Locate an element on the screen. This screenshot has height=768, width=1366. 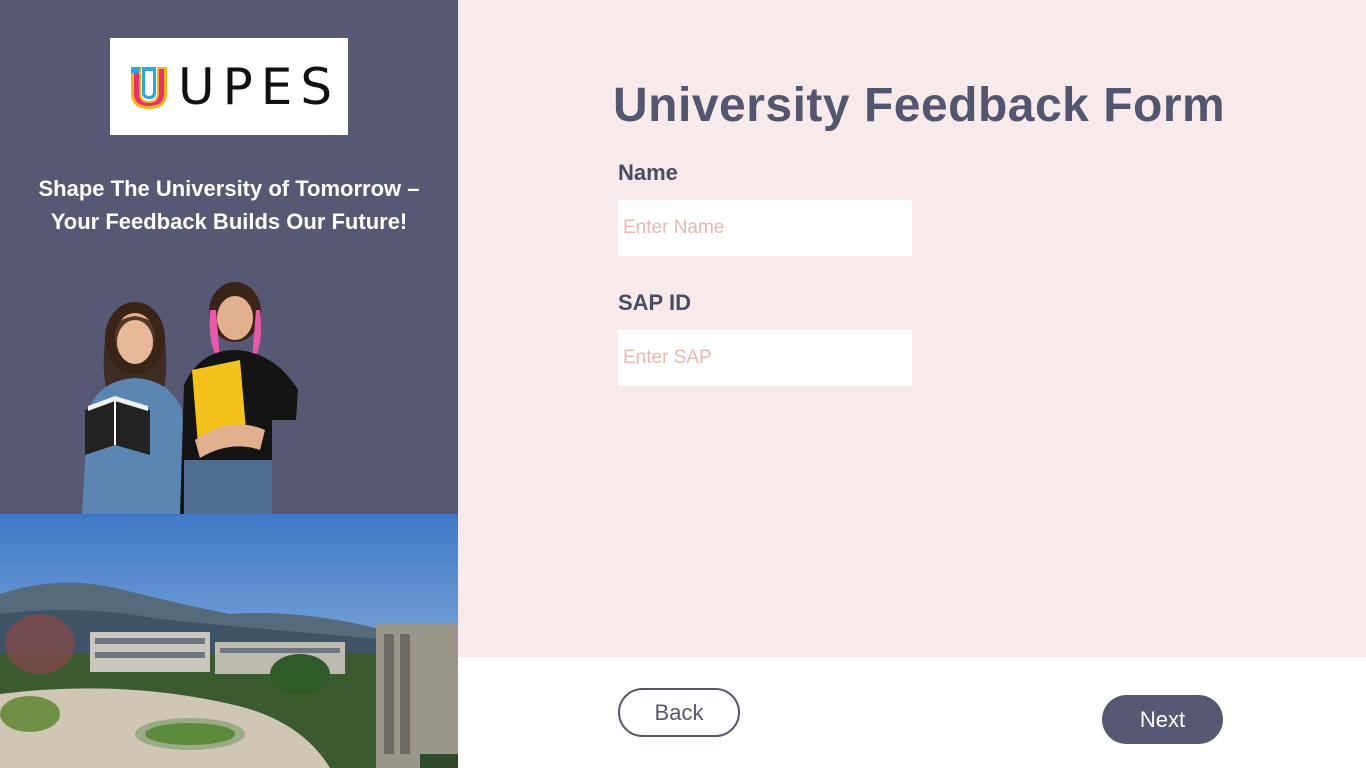
name-label: Name is located at coordinates (648, 172).